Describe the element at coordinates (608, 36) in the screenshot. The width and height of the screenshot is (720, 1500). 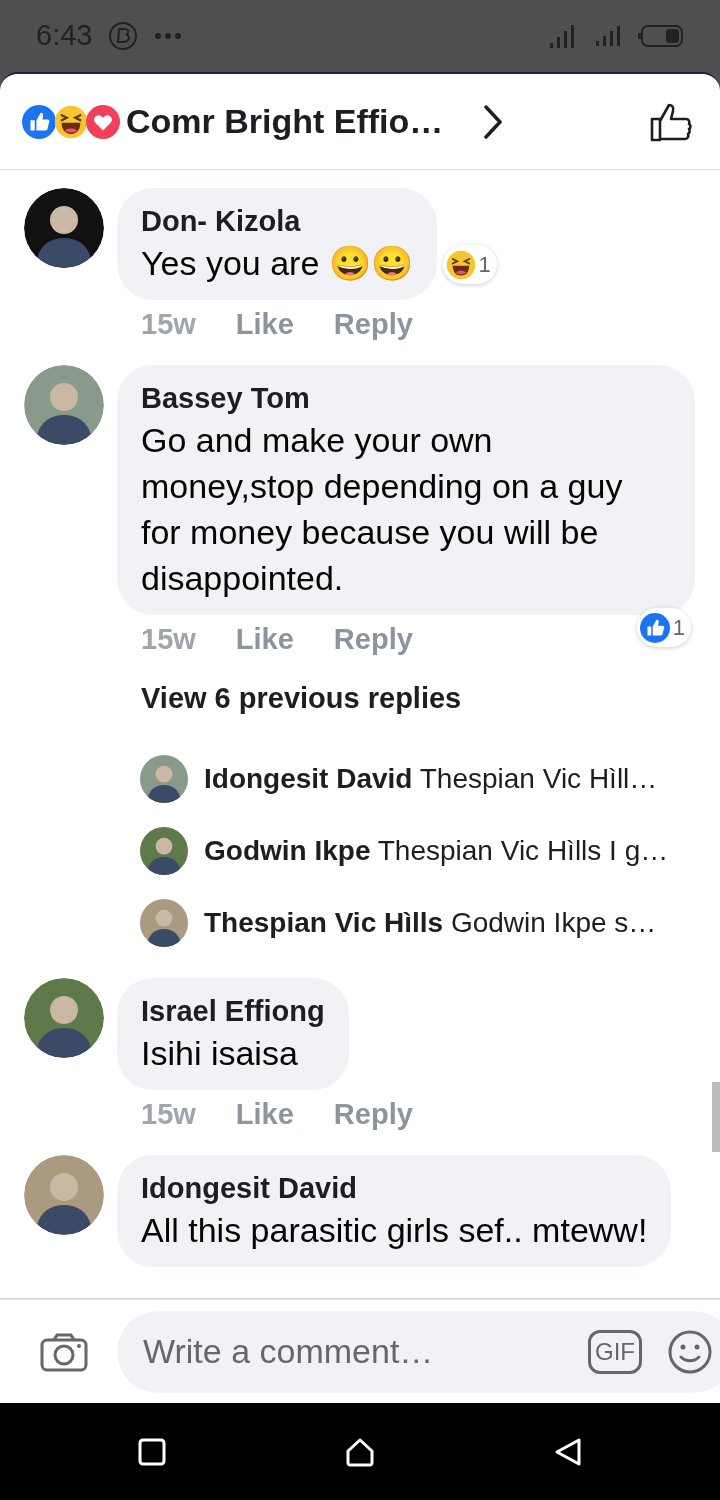
I see `signal-icon` at that location.